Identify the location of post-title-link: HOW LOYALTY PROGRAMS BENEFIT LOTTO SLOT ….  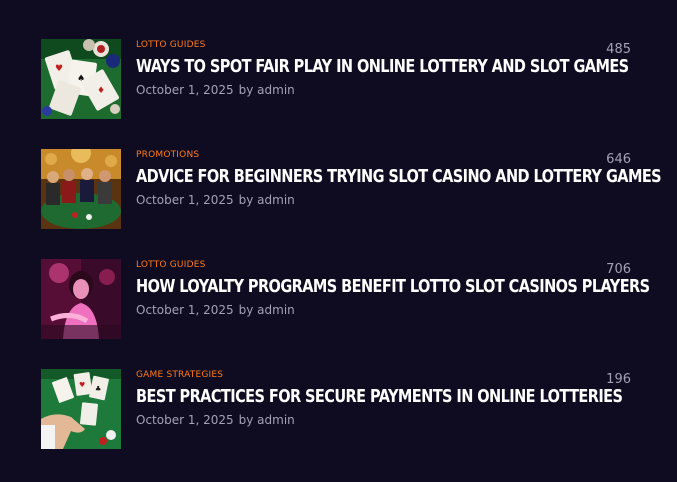
(393, 287).